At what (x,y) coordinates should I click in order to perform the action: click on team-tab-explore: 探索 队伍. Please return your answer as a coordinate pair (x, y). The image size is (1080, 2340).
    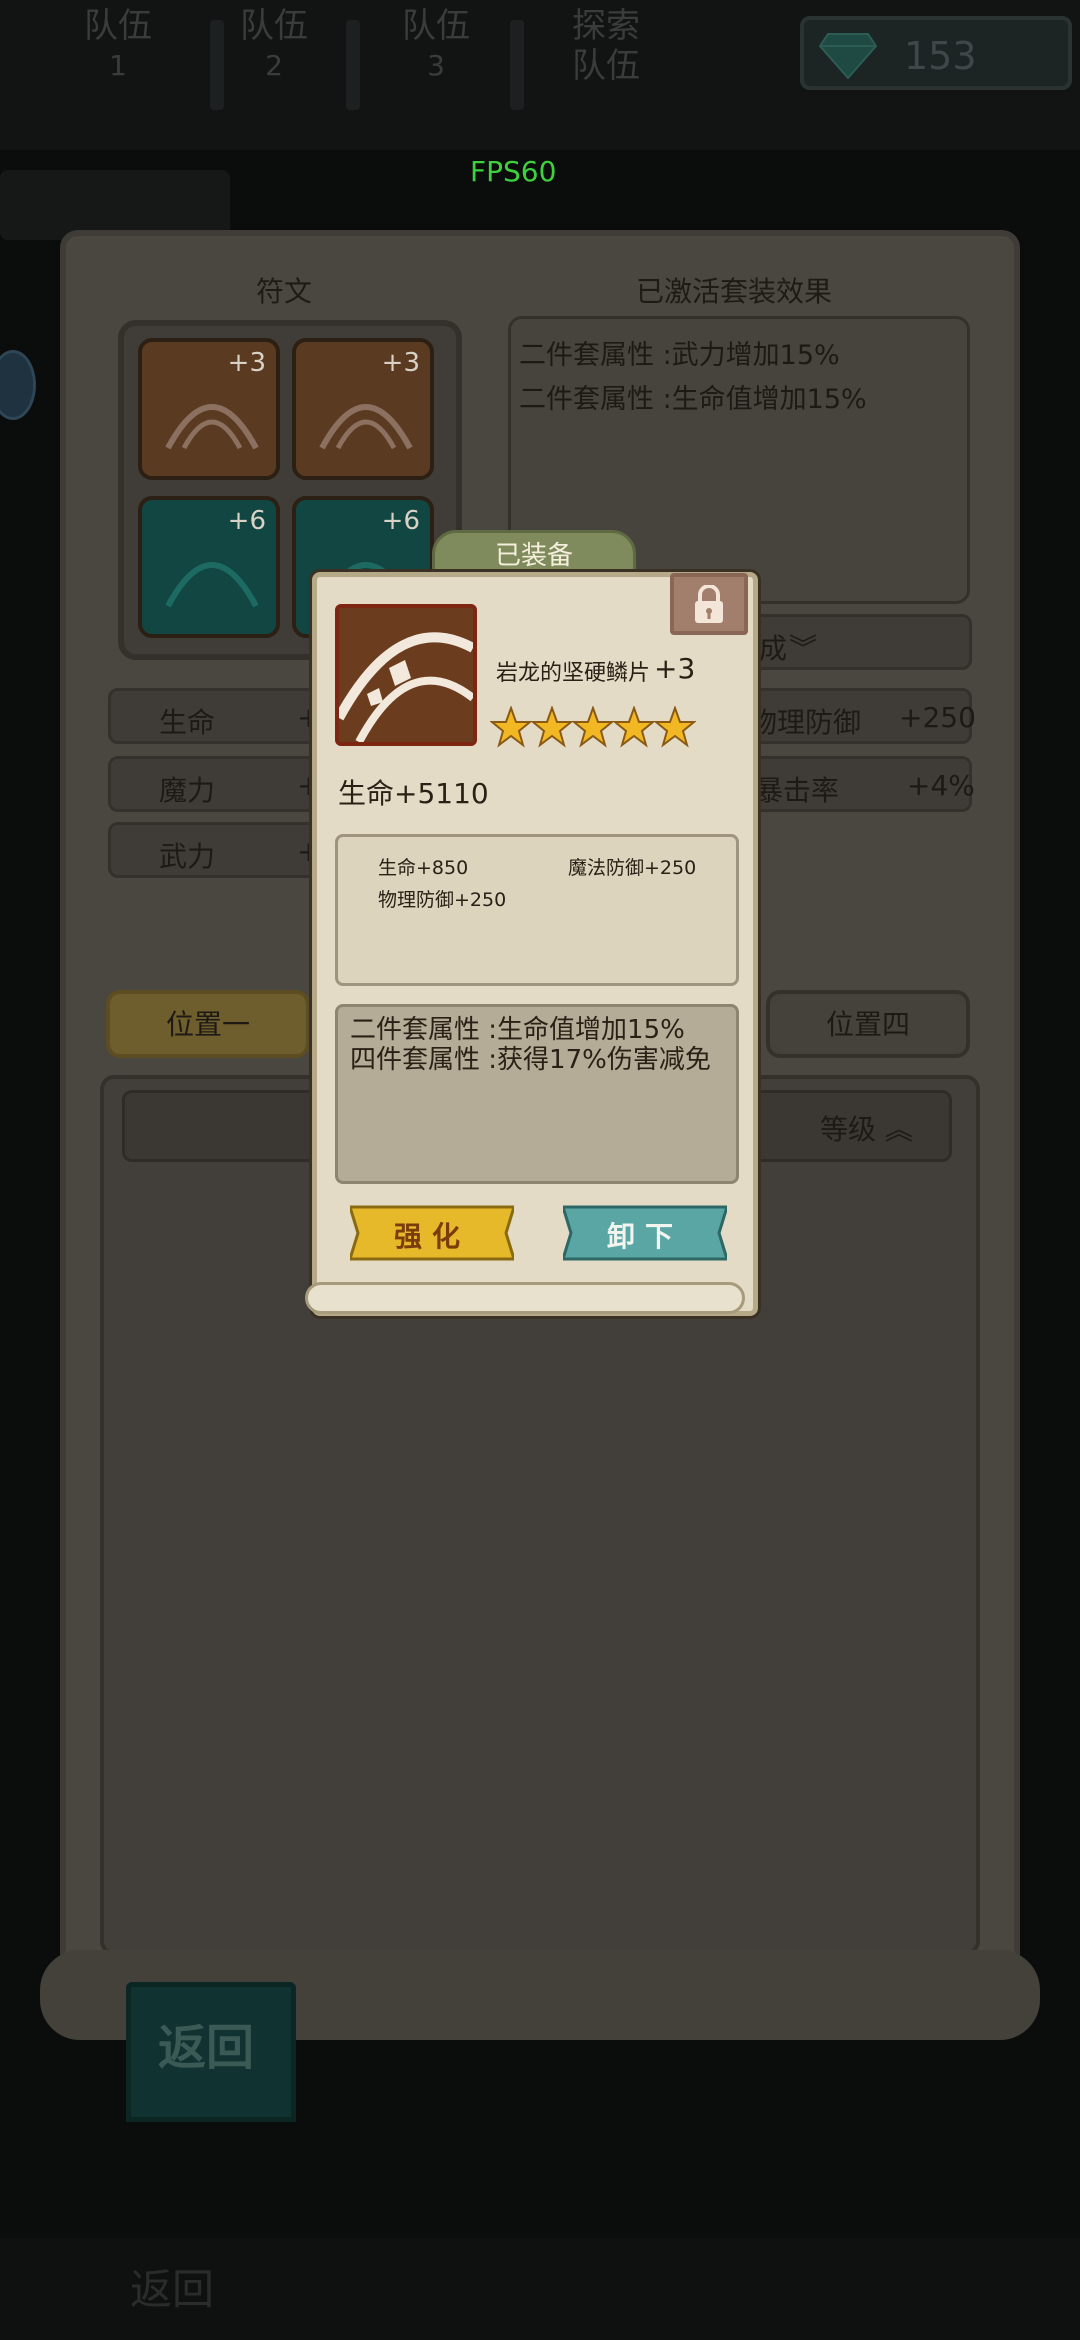
    Looking at the image, I should click on (606, 46).